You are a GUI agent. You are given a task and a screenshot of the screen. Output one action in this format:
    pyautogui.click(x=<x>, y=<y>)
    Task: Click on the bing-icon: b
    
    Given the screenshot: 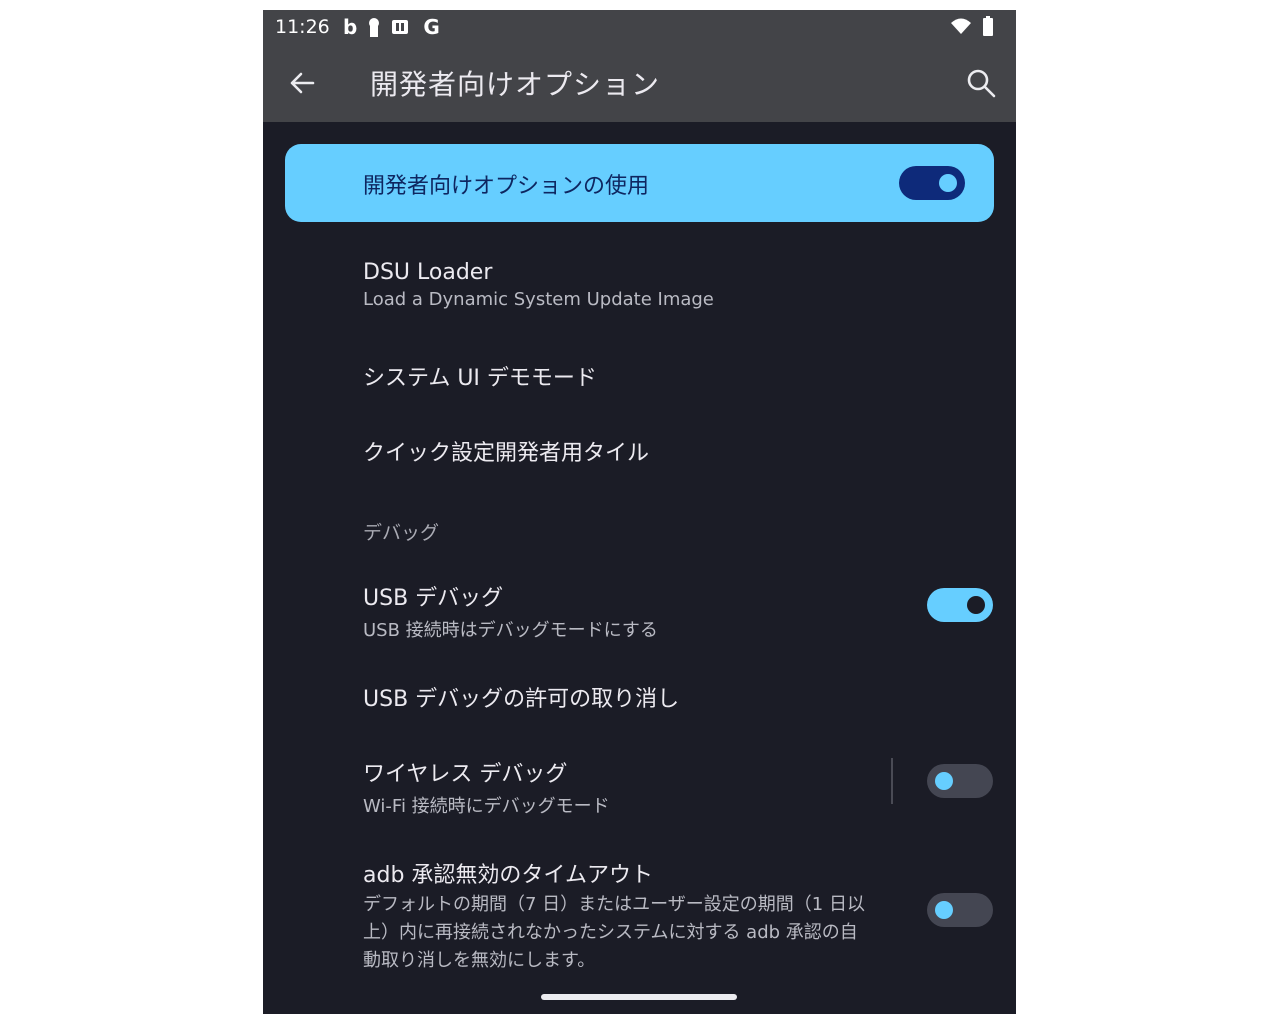 What is the action you would take?
    pyautogui.click(x=350, y=27)
    